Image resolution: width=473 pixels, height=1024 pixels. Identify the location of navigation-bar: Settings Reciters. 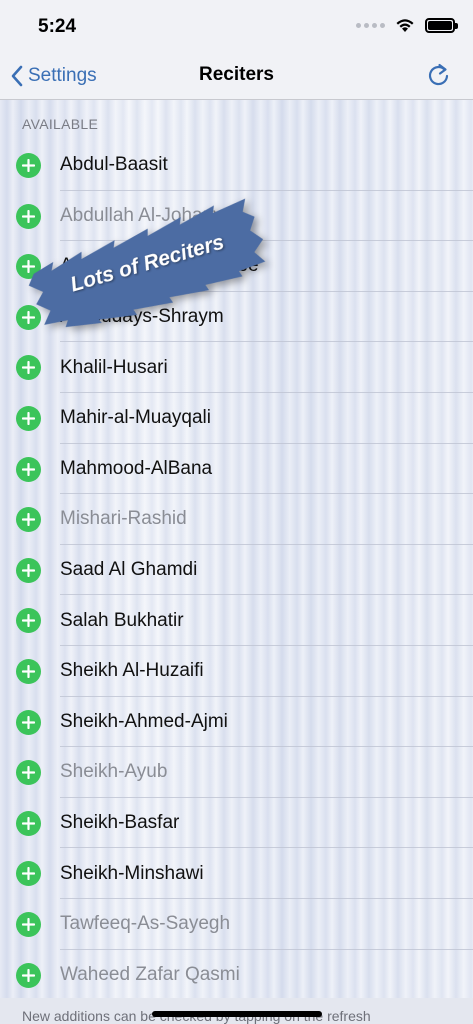
(236, 76).